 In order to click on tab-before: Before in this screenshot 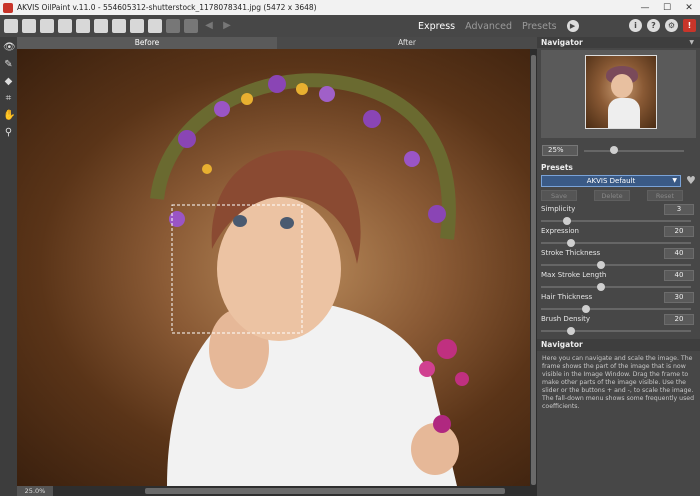, I will do `click(147, 43)`.